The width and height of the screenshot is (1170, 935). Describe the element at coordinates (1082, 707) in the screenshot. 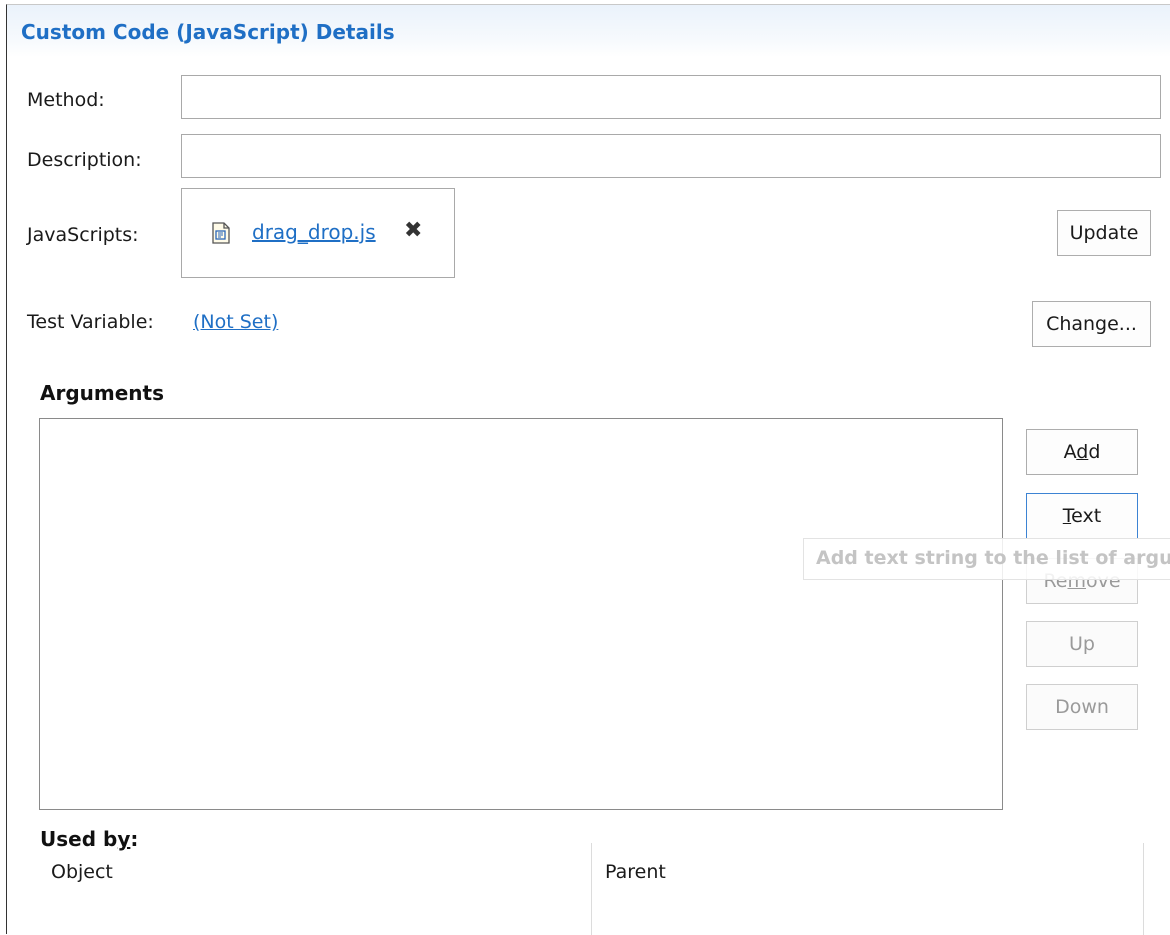

I see `down-button: Down` at that location.